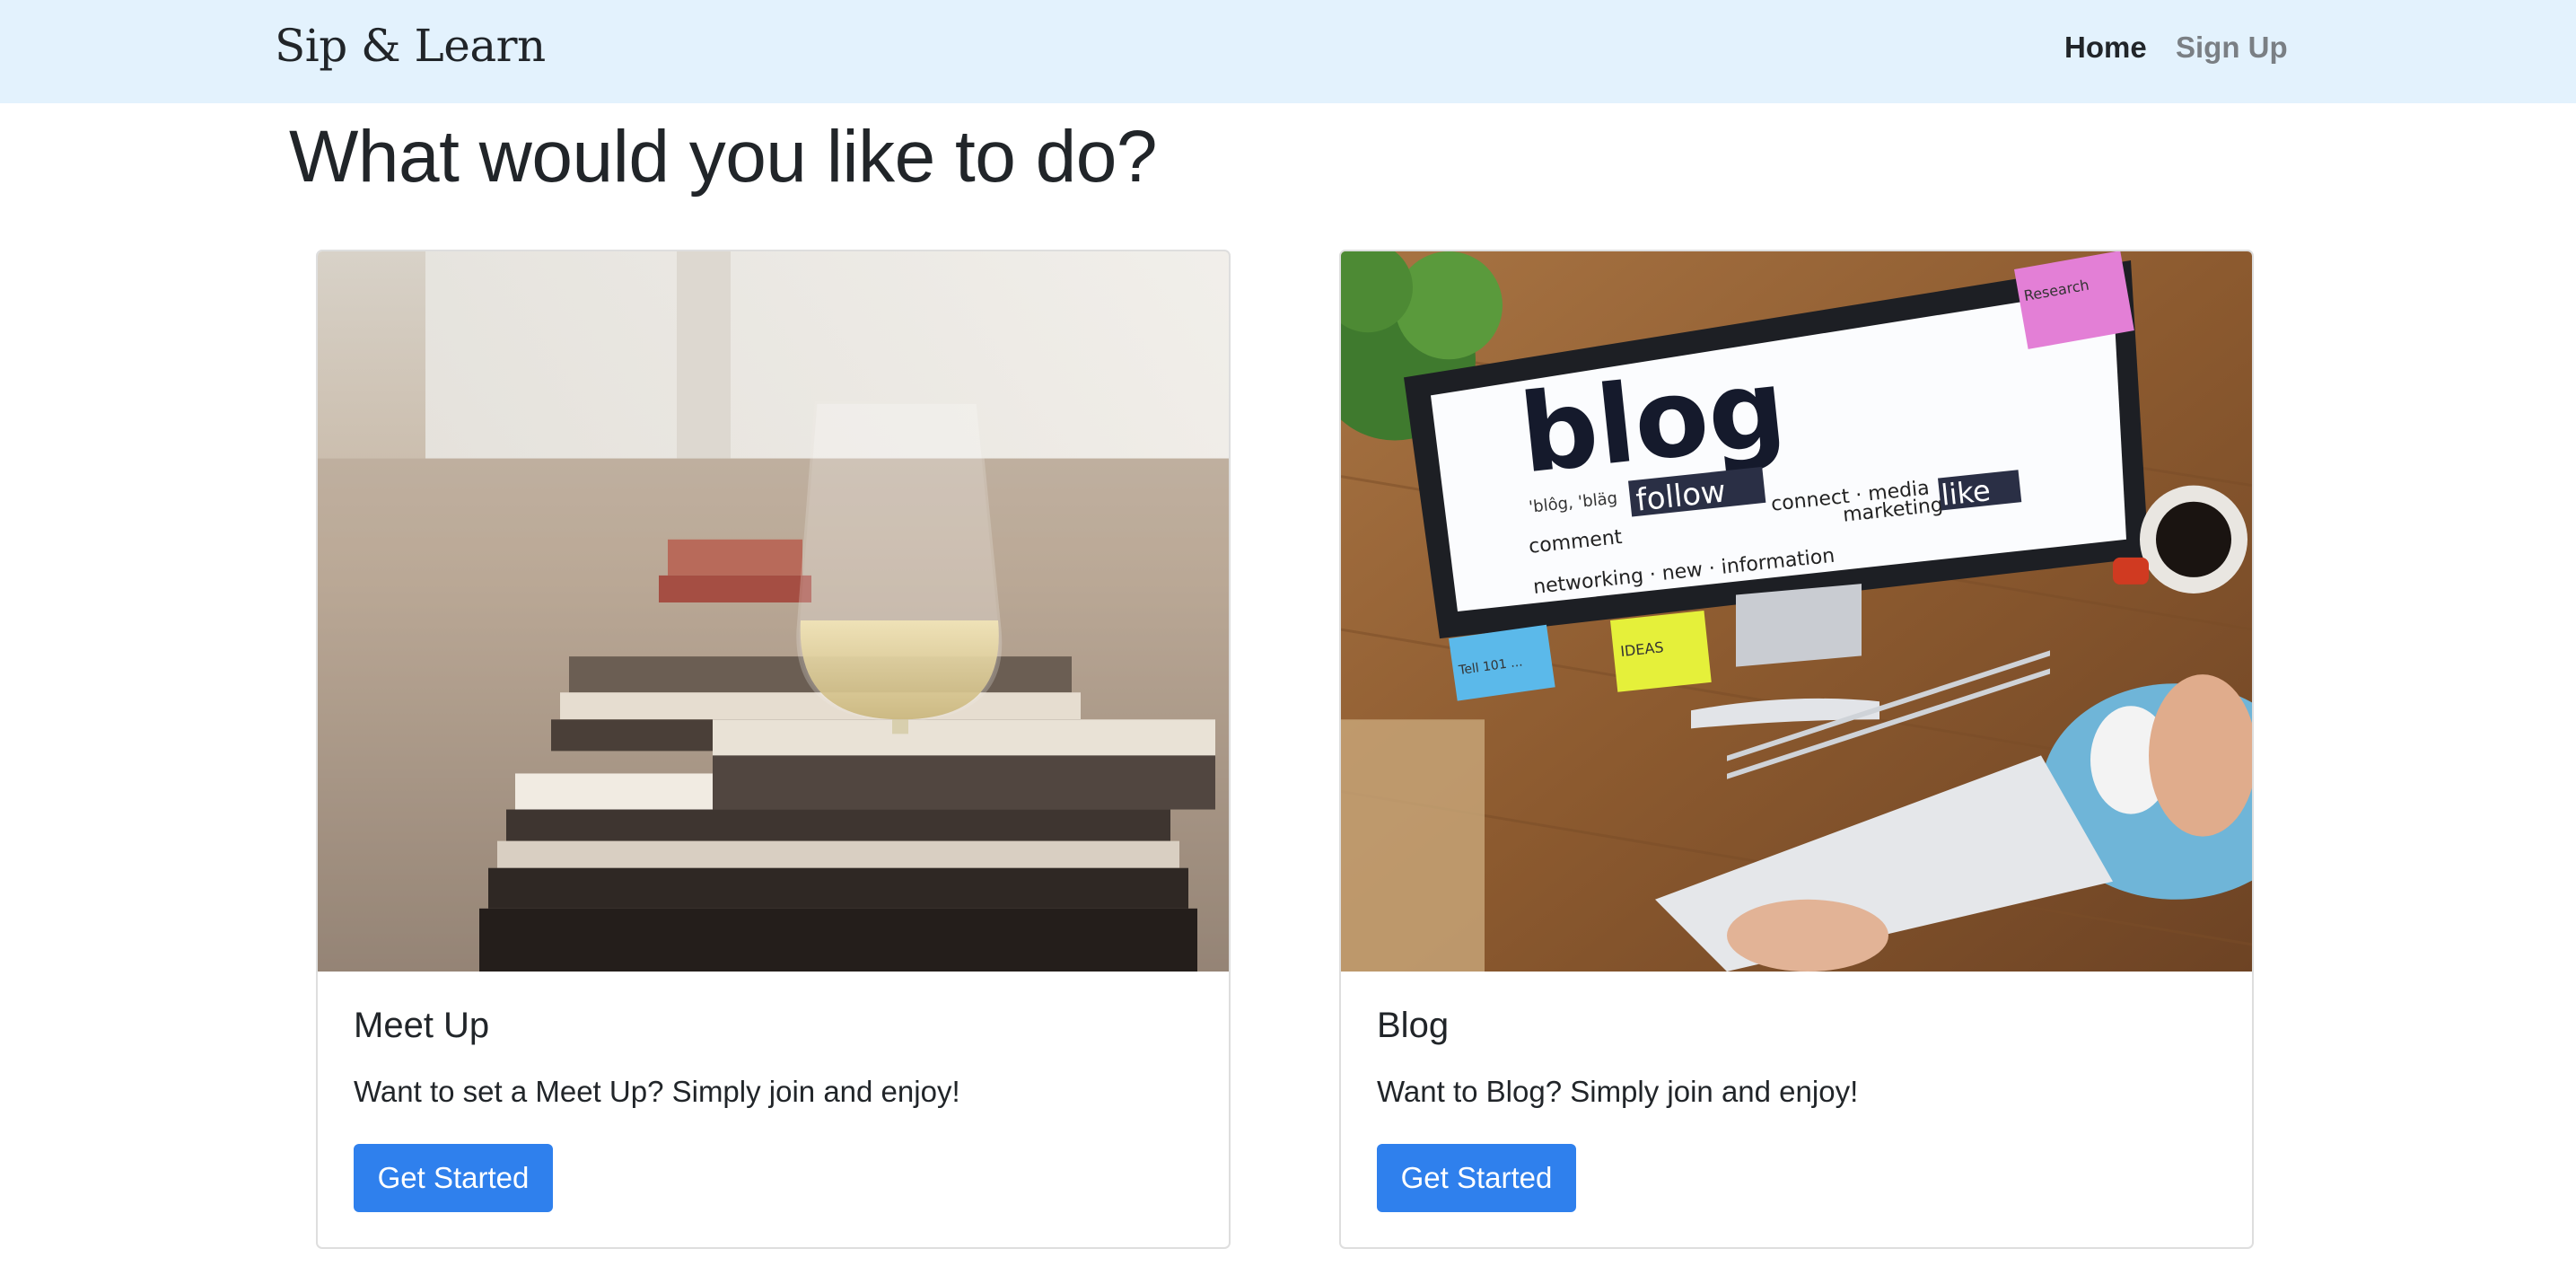 This screenshot has height=1275, width=2576. What do you see at coordinates (1288, 51) in the screenshot?
I see `navbar: Sip & Learn Home Sign Up` at bounding box center [1288, 51].